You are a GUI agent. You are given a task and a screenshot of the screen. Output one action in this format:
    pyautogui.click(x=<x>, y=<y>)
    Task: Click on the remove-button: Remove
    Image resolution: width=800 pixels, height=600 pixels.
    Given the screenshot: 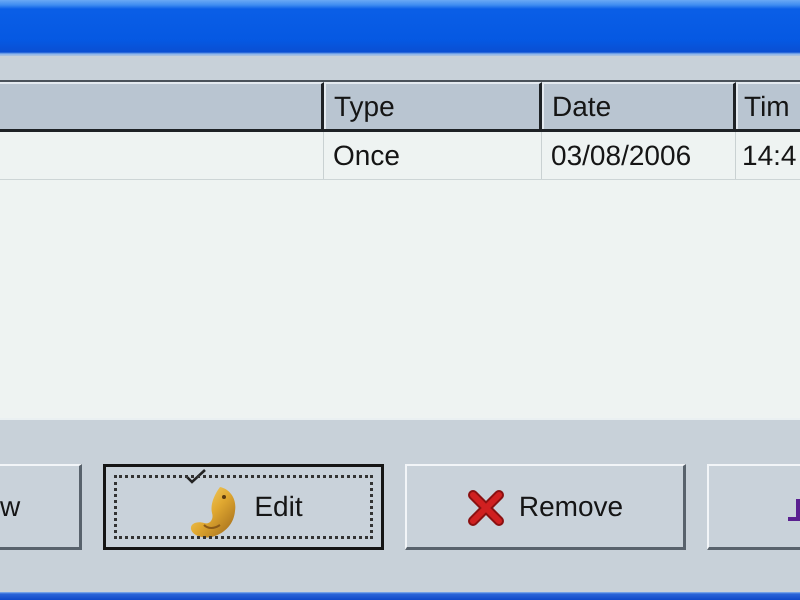 What is the action you would take?
    pyautogui.click(x=545, y=507)
    